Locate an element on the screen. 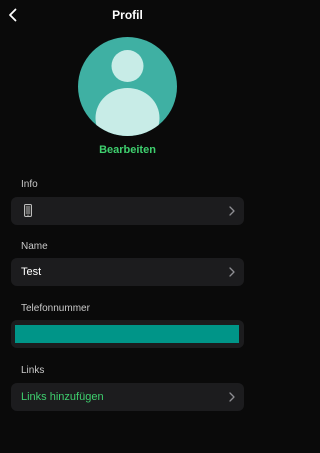  page-title: Profil is located at coordinates (127, 15).